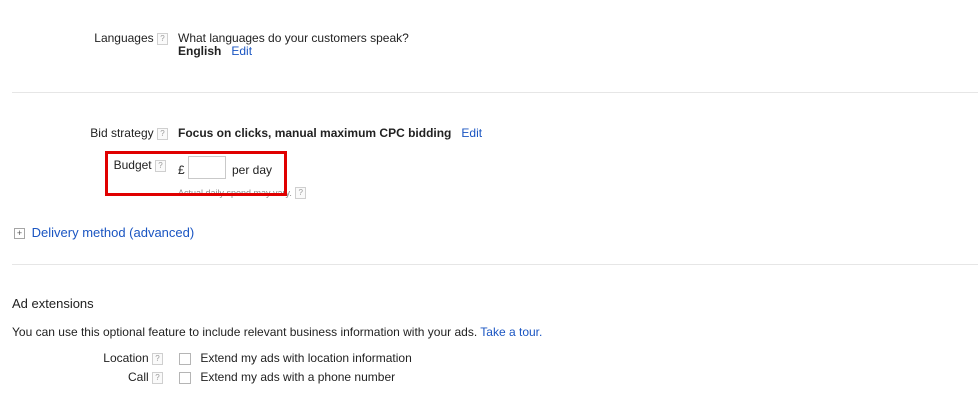 This screenshot has width=978, height=411. I want to click on delivery-method-row: + Delivery method (advanced), so click(104, 232).